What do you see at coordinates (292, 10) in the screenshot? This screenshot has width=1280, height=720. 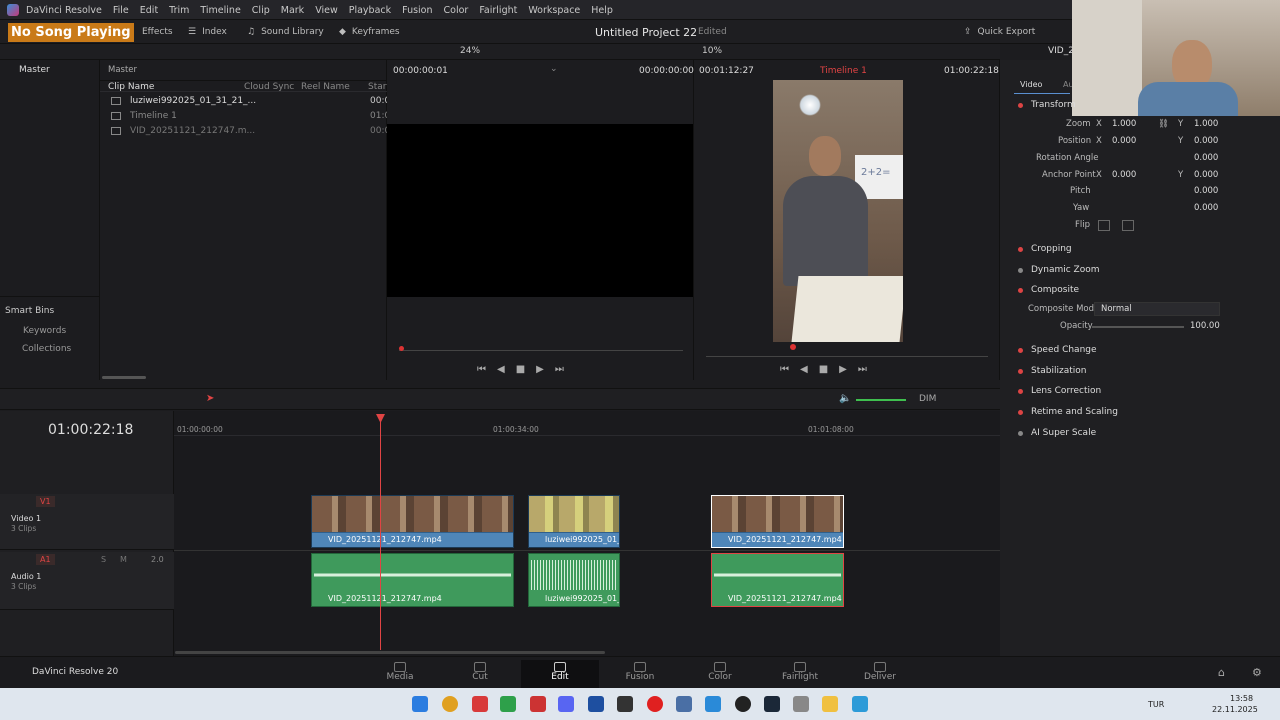 I see `menu-mark: Mark` at bounding box center [292, 10].